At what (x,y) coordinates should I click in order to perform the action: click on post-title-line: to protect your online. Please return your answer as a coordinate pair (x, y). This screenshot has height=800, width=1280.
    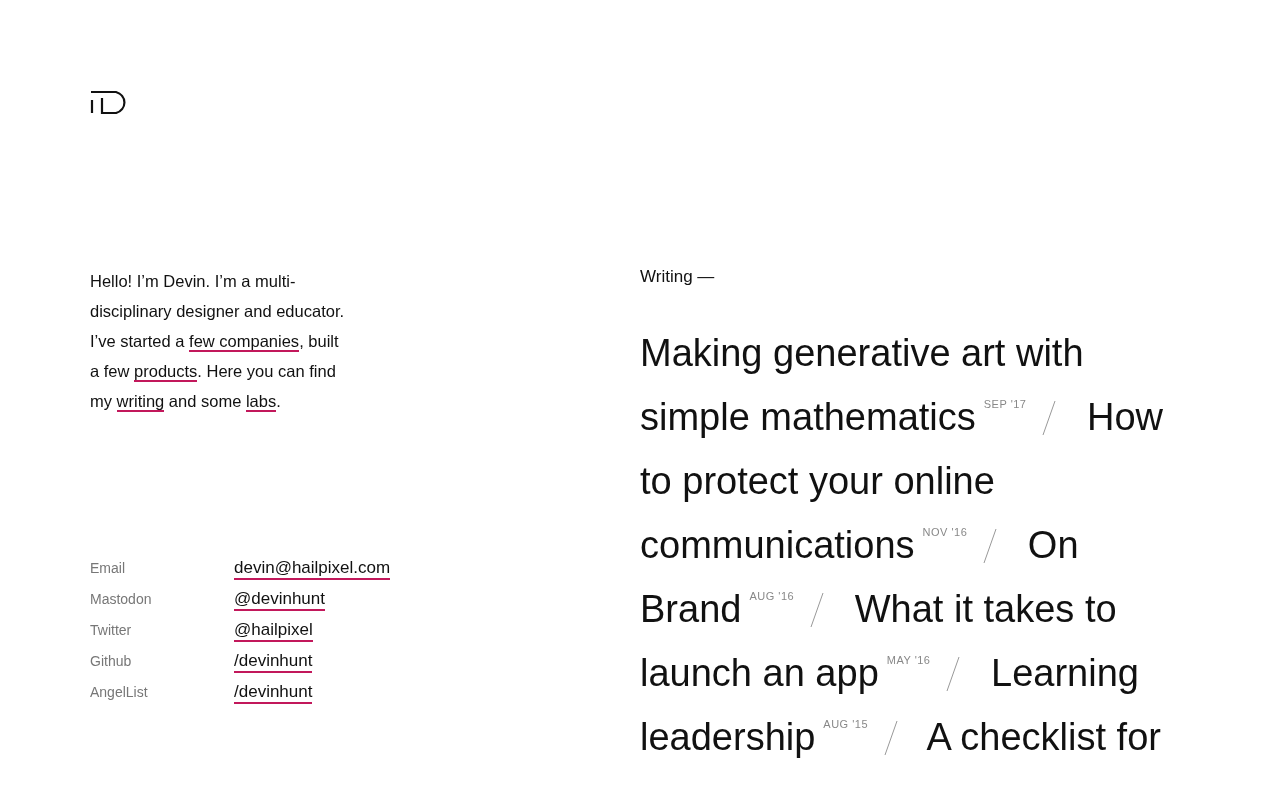
    Looking at the image, I should click on (817, 481).